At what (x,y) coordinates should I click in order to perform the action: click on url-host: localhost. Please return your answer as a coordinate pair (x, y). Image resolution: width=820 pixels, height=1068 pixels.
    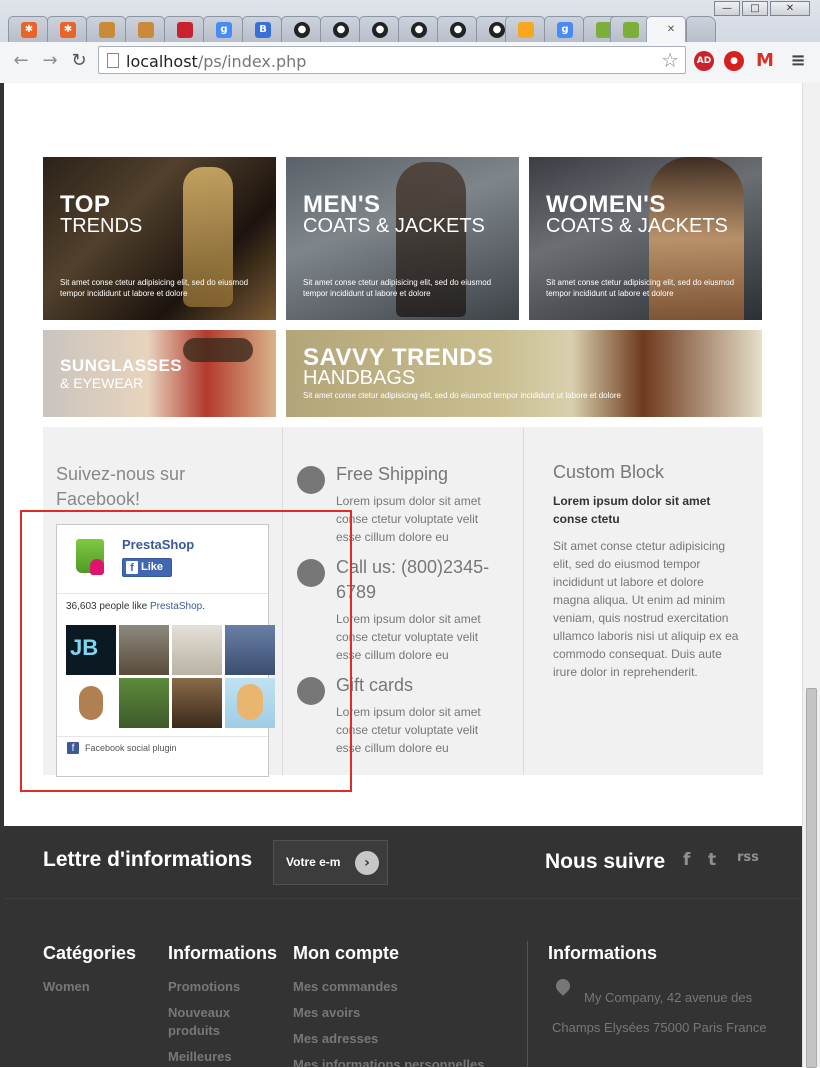
    Looking at the image, I should click on (162, 61).